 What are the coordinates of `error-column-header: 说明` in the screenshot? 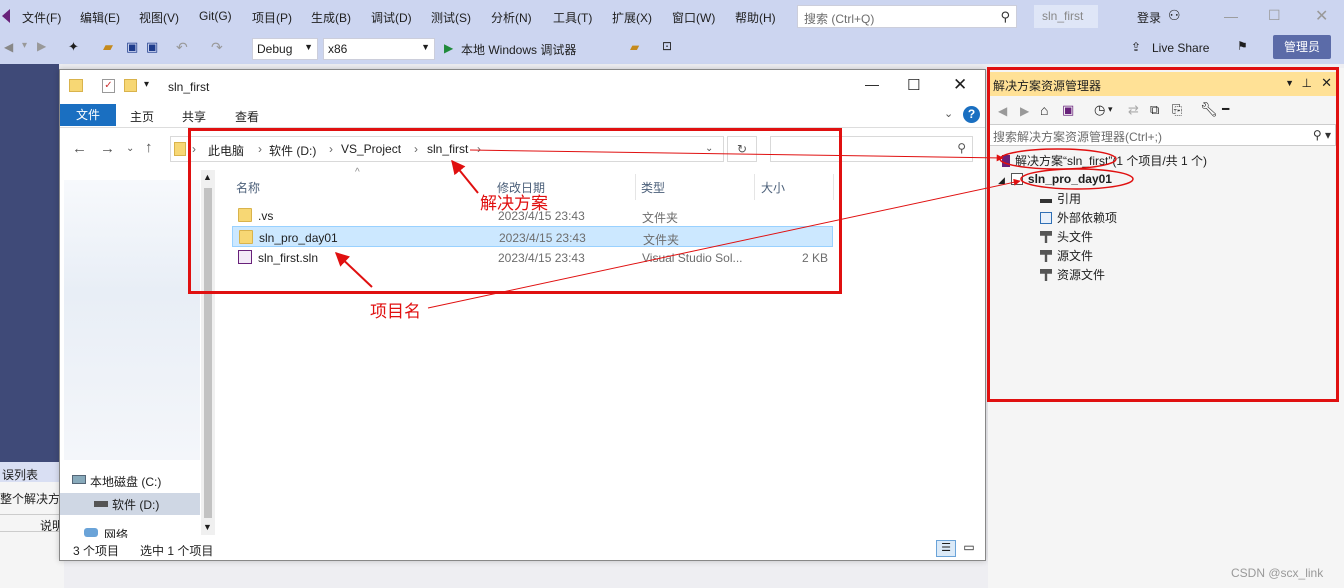 It's located at (32, 523).